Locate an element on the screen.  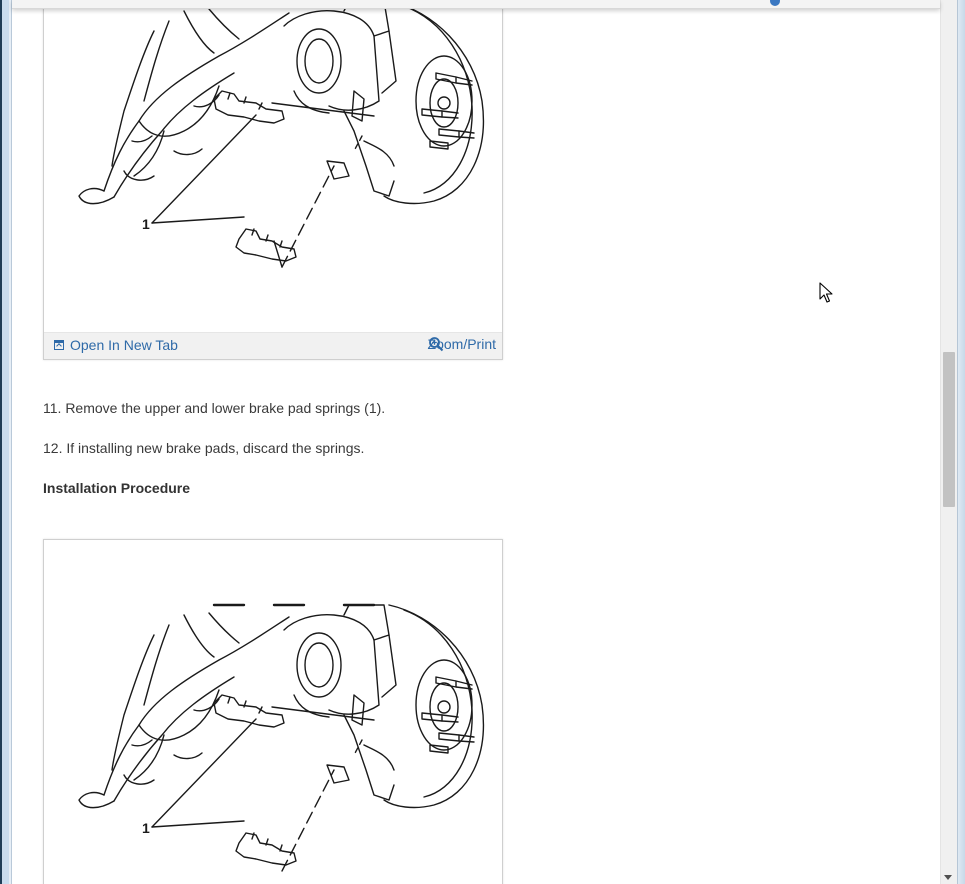
open-in-new-tab-link: Open In New Tab is located at coordinates (116, 345).